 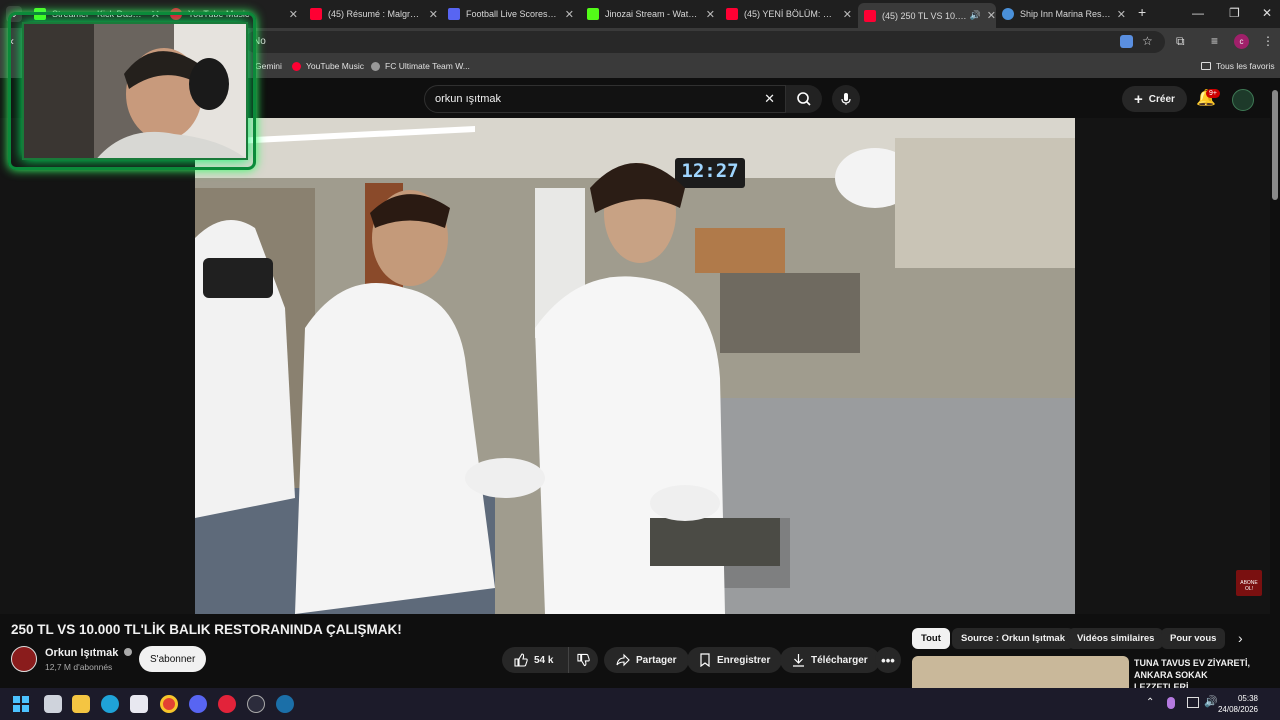 What do you see at coordinates (1154, 99) in the screenshot?
I see `create-button: + Créer` at bounding box center [1154, 99].